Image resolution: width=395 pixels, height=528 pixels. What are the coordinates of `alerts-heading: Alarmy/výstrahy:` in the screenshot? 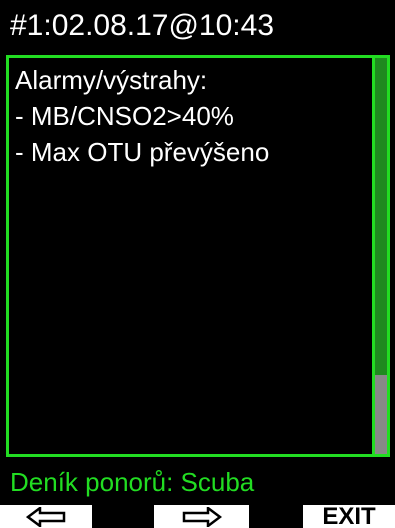 It's located at (111, 80).